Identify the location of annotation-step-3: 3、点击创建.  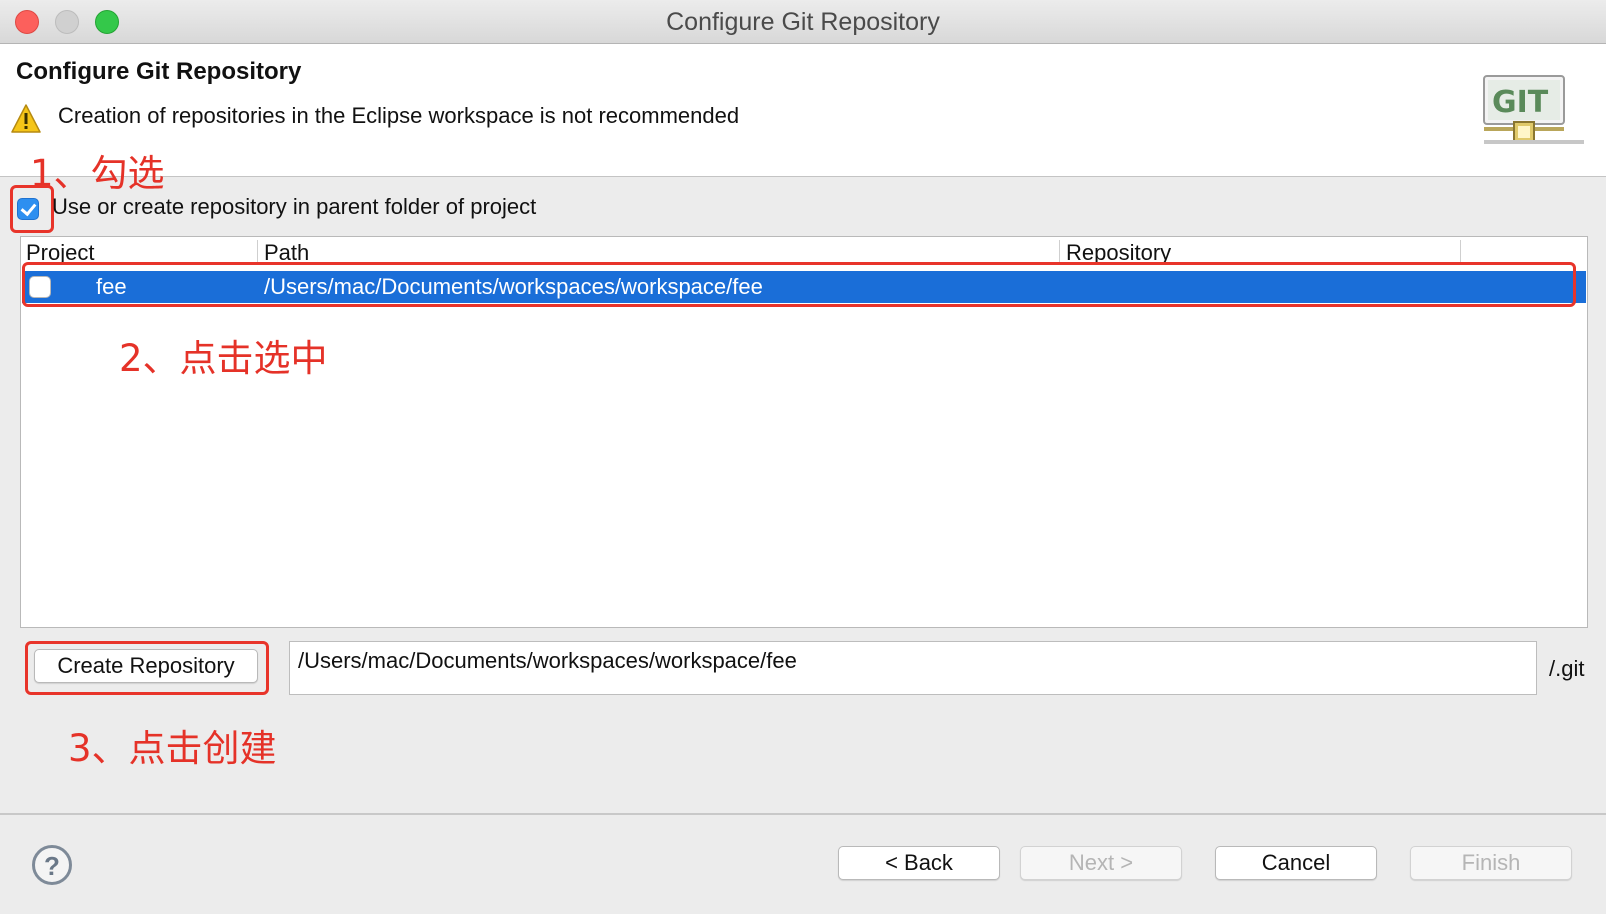
(172, 748).